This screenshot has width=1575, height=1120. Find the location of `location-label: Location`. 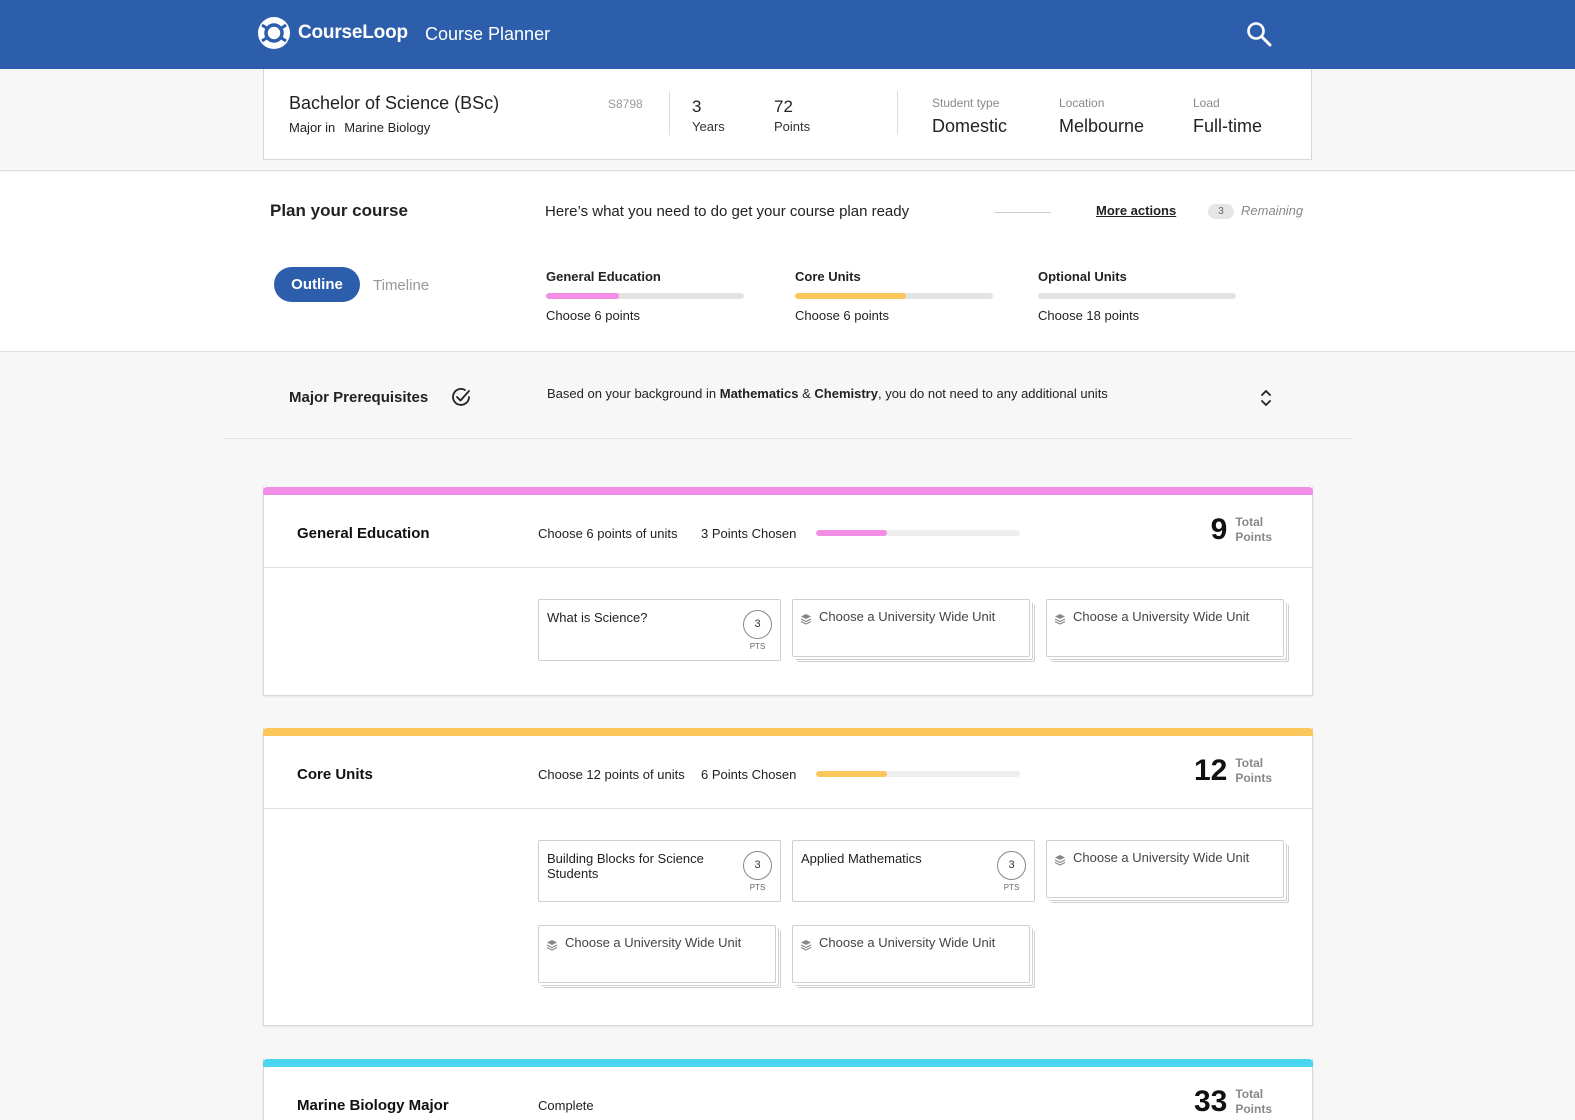

location-label: Location is located at coordinates (1082, 103).